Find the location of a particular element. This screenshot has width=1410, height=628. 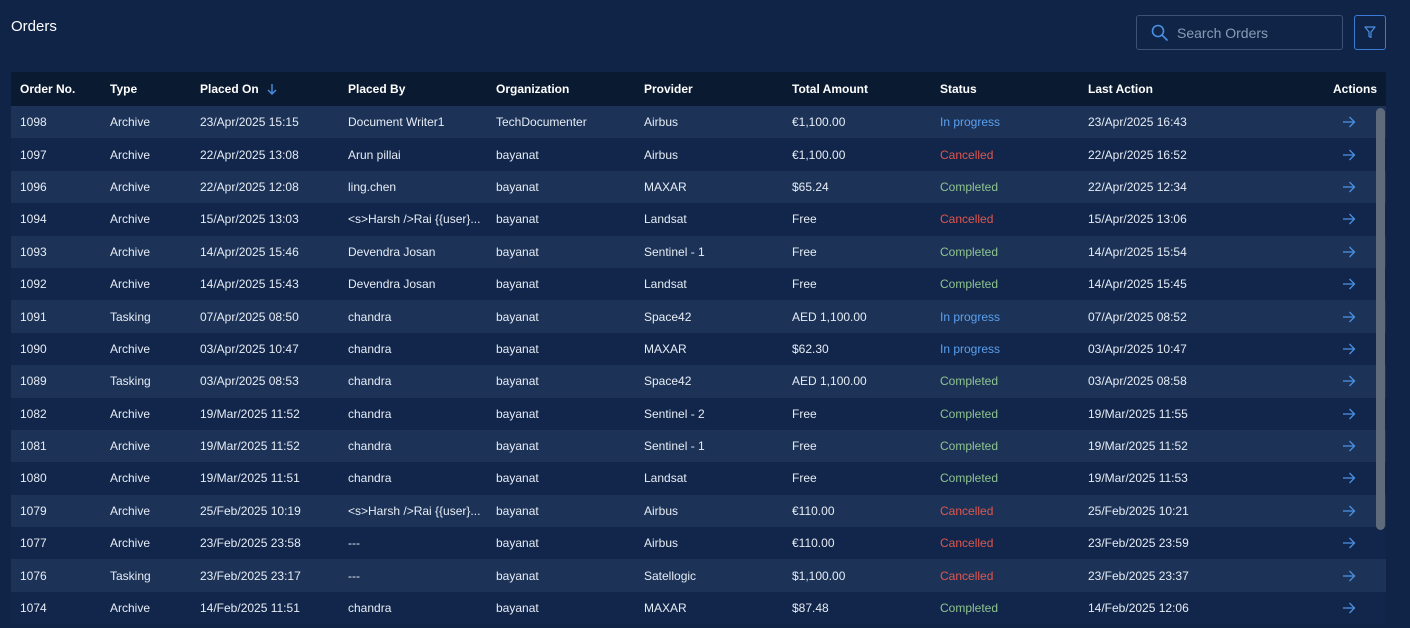

placed-on-cell: 03/Apr/2025 10:47 is located at coordinates (249, 348).